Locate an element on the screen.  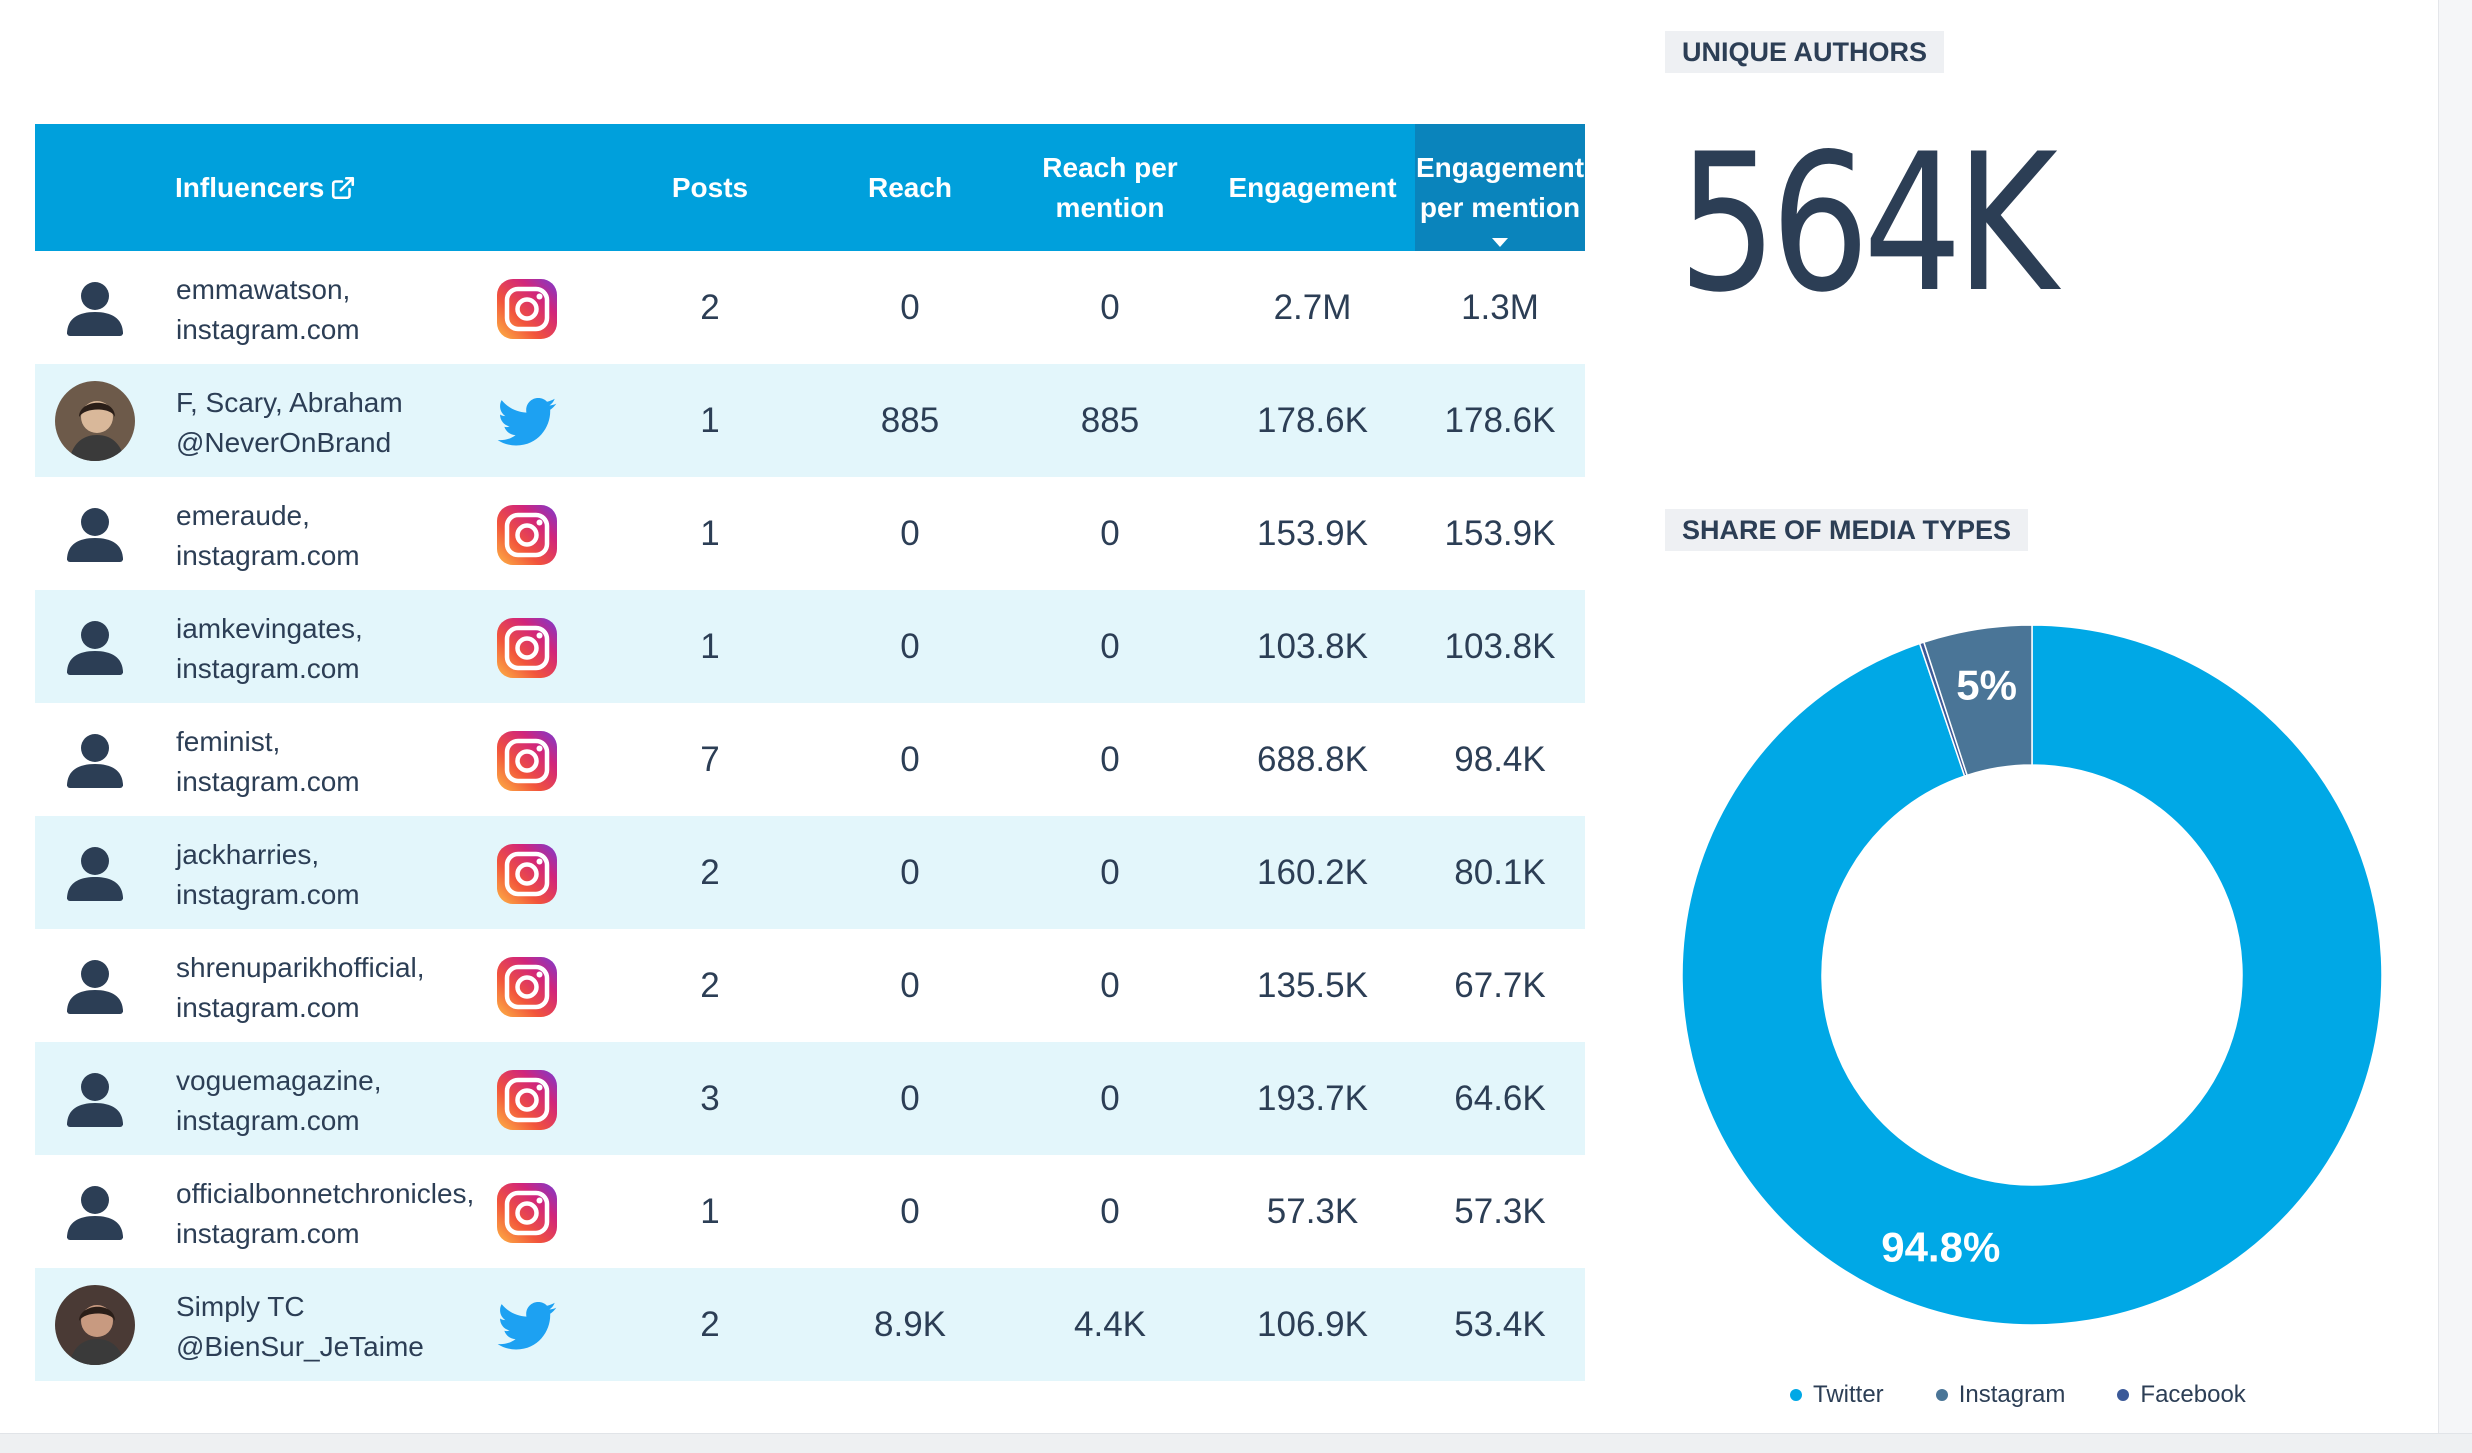
influencer-name: feminist, instagram.com is located at coordinates (351, 762).